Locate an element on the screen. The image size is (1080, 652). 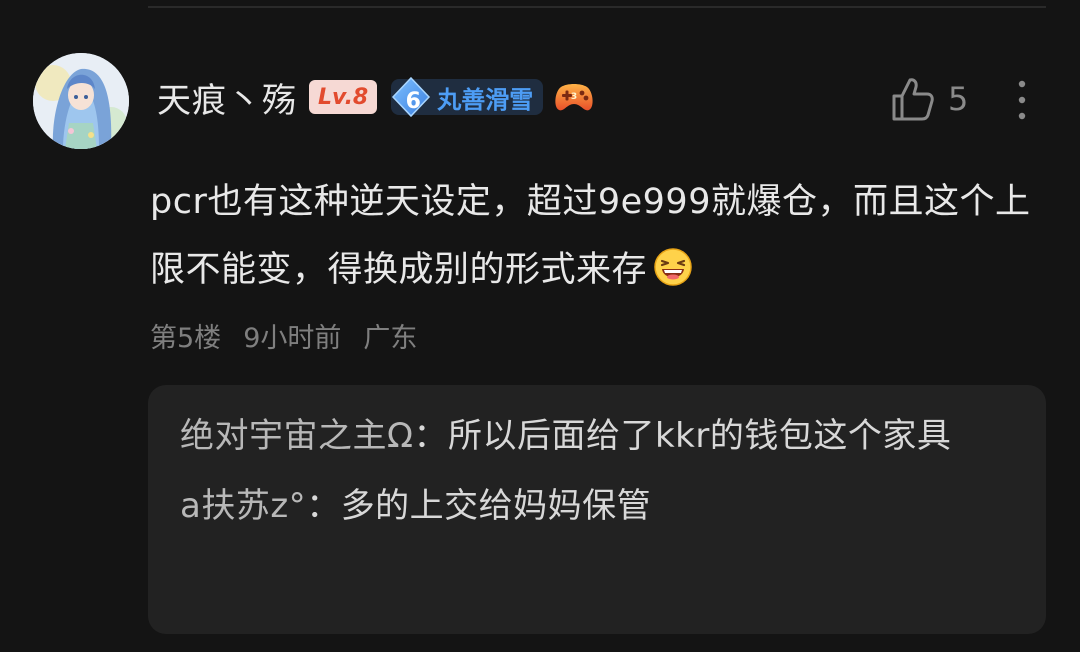
like-button: 5 is located at coordinates (929, 99).